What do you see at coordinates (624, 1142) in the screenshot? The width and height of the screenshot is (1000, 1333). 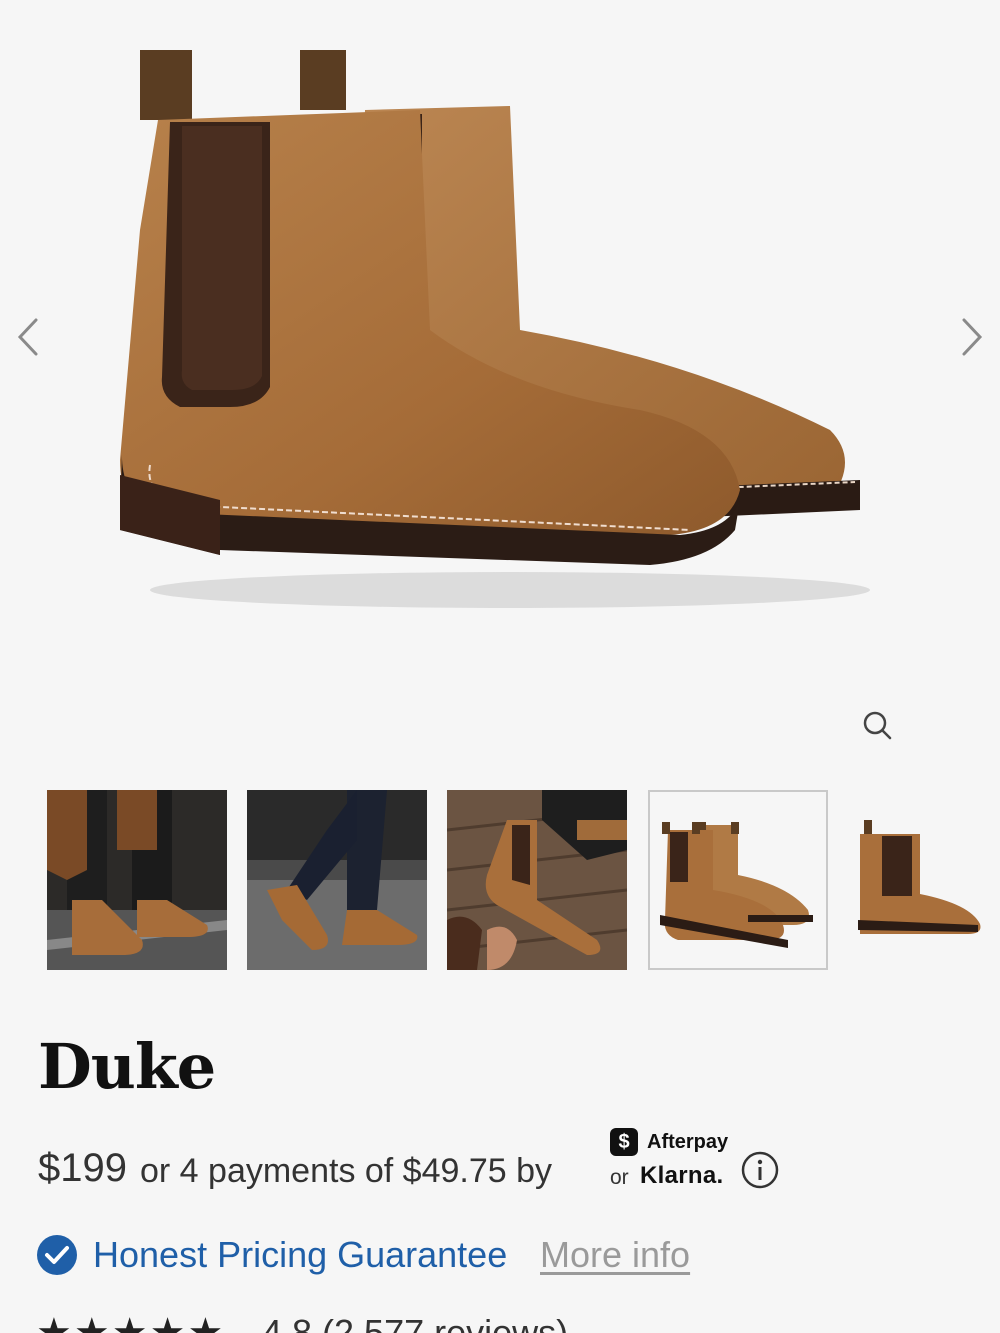 I see `afterpay-icon: $` at bounding box center [624, 1142].